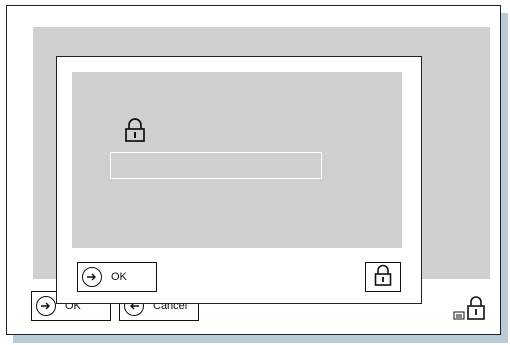 The image size is (510, 345). I want to click on ok-button: OK, so click(117, 277).